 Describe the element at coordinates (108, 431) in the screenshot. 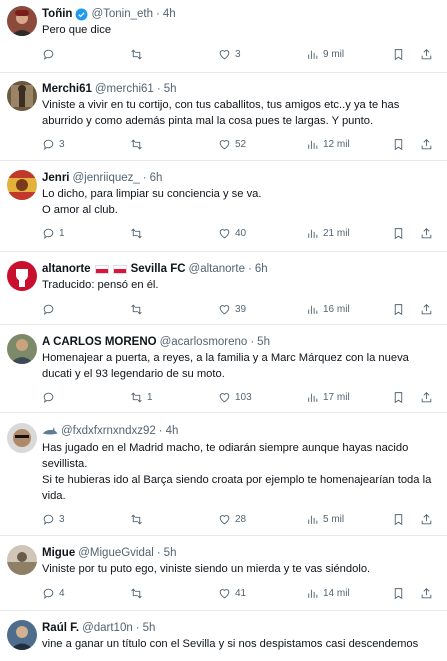

I see `handle: @fxdxfxrnxndxz92` at that location.